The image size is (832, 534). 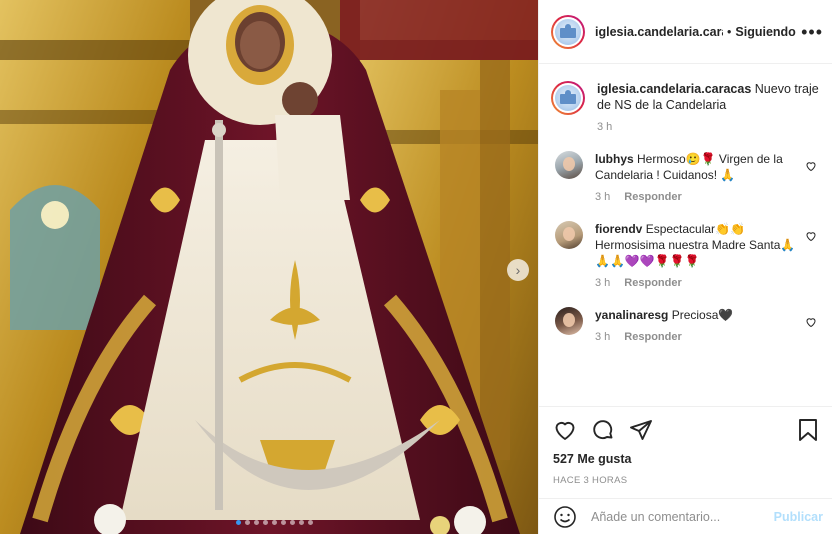 I want to click on chevron-right-icon: ›, so click(x=518, y=270).